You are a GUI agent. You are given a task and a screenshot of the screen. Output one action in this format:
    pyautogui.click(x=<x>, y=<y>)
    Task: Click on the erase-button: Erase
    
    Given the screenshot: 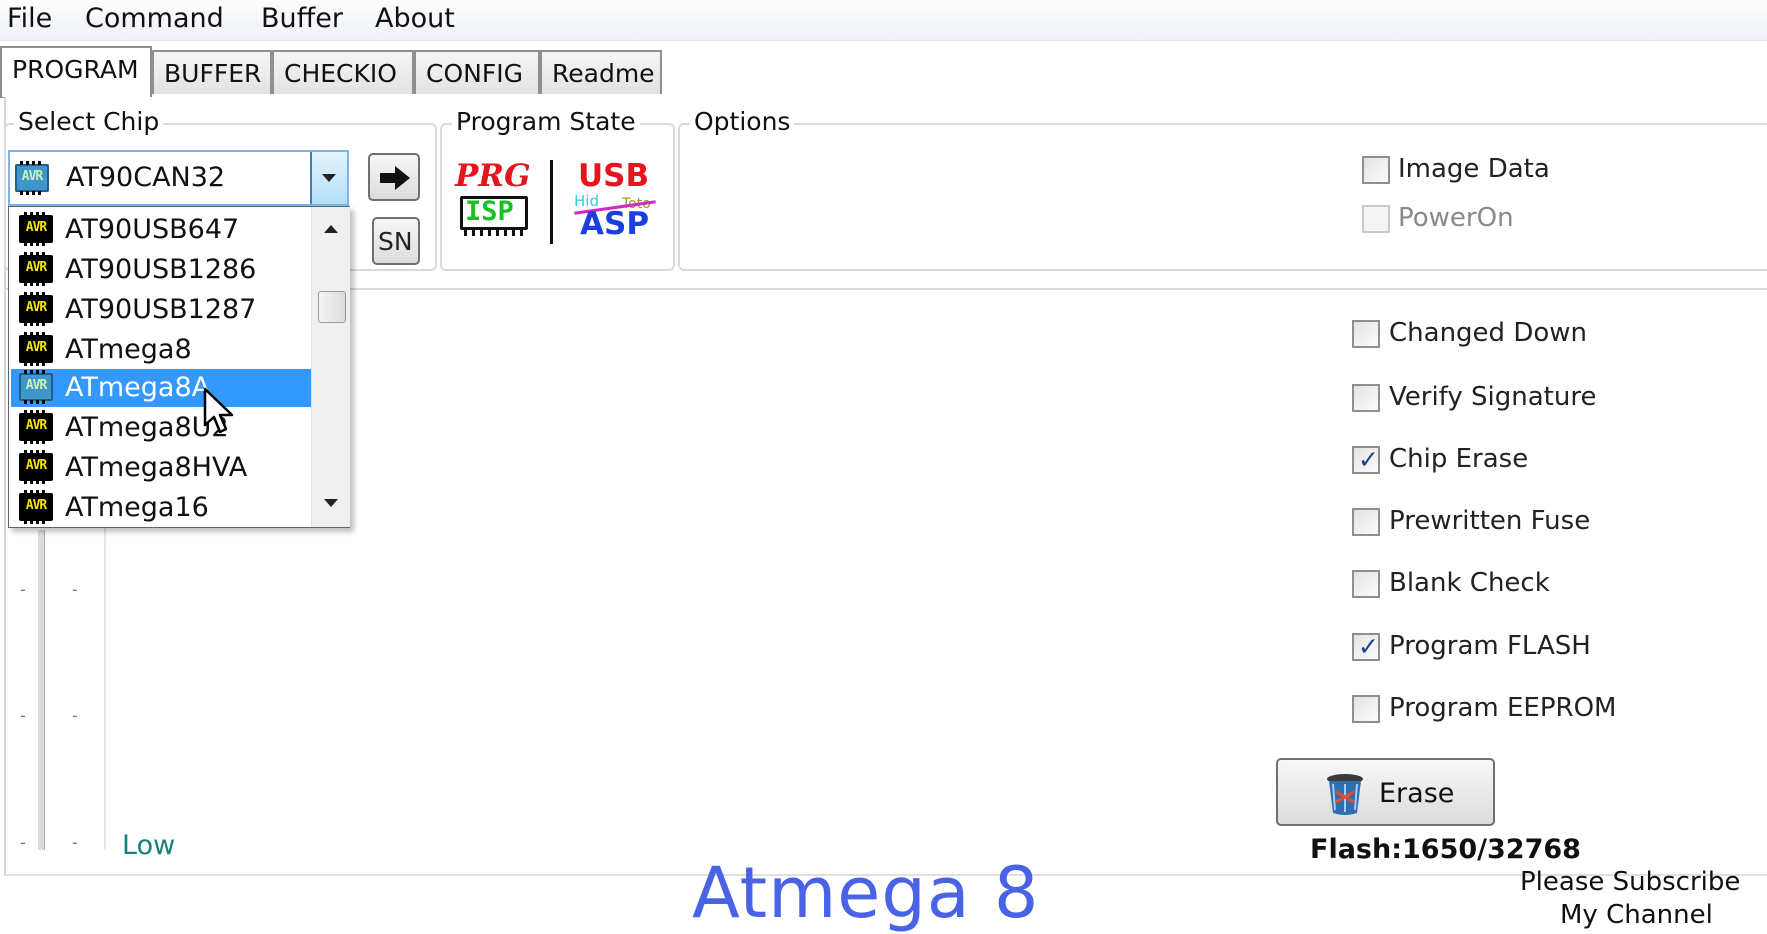 What is the action you would take?
    pyautogui.click(x=1385, y=792)
    